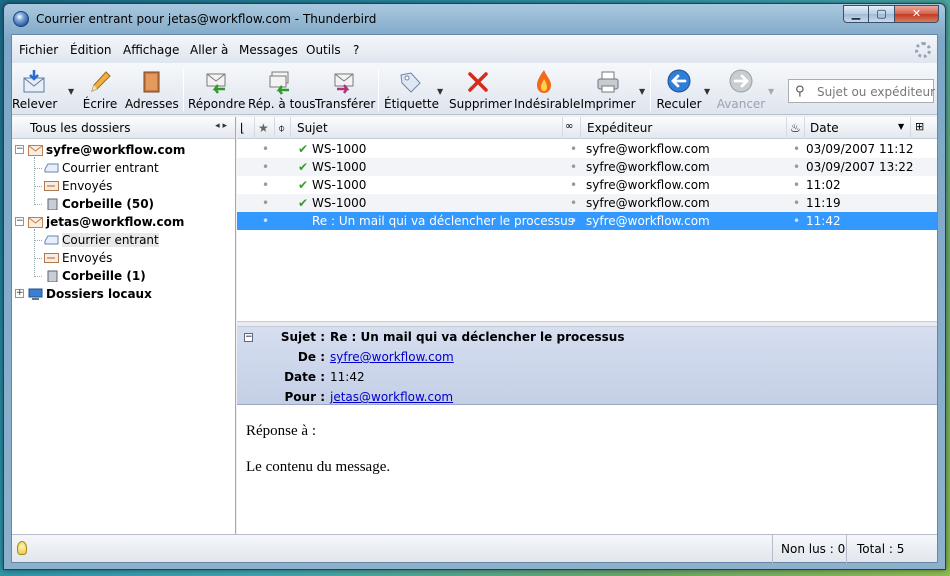 Image resolution: width=950 pixels, height=576 pixels. Describe the element at coordinates (323, 50) in the screenshot. I see `menu-outils: Outils` at that location.